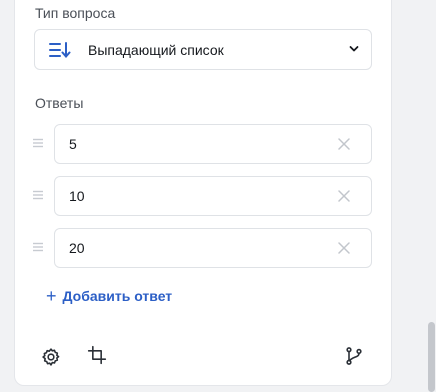  Describe the element at coordinates (75, 13) in the screenshot. I see `question-type-label: Тип вопроса` at that location.